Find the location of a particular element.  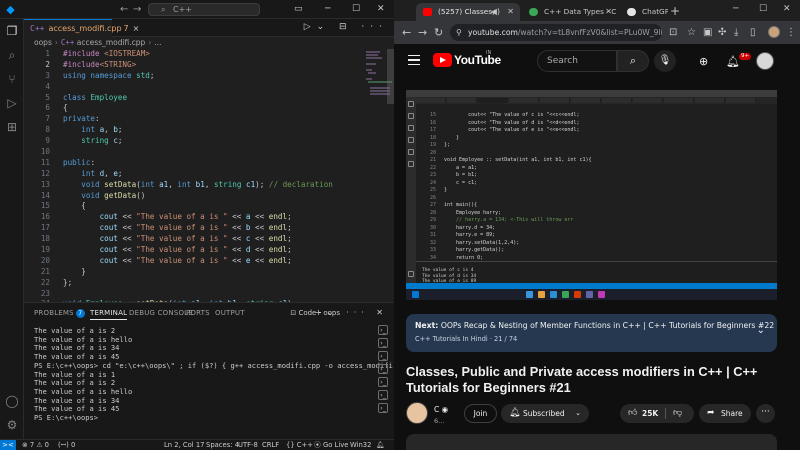

explorer-icon: ❐ is located at coordinates (12, 31).